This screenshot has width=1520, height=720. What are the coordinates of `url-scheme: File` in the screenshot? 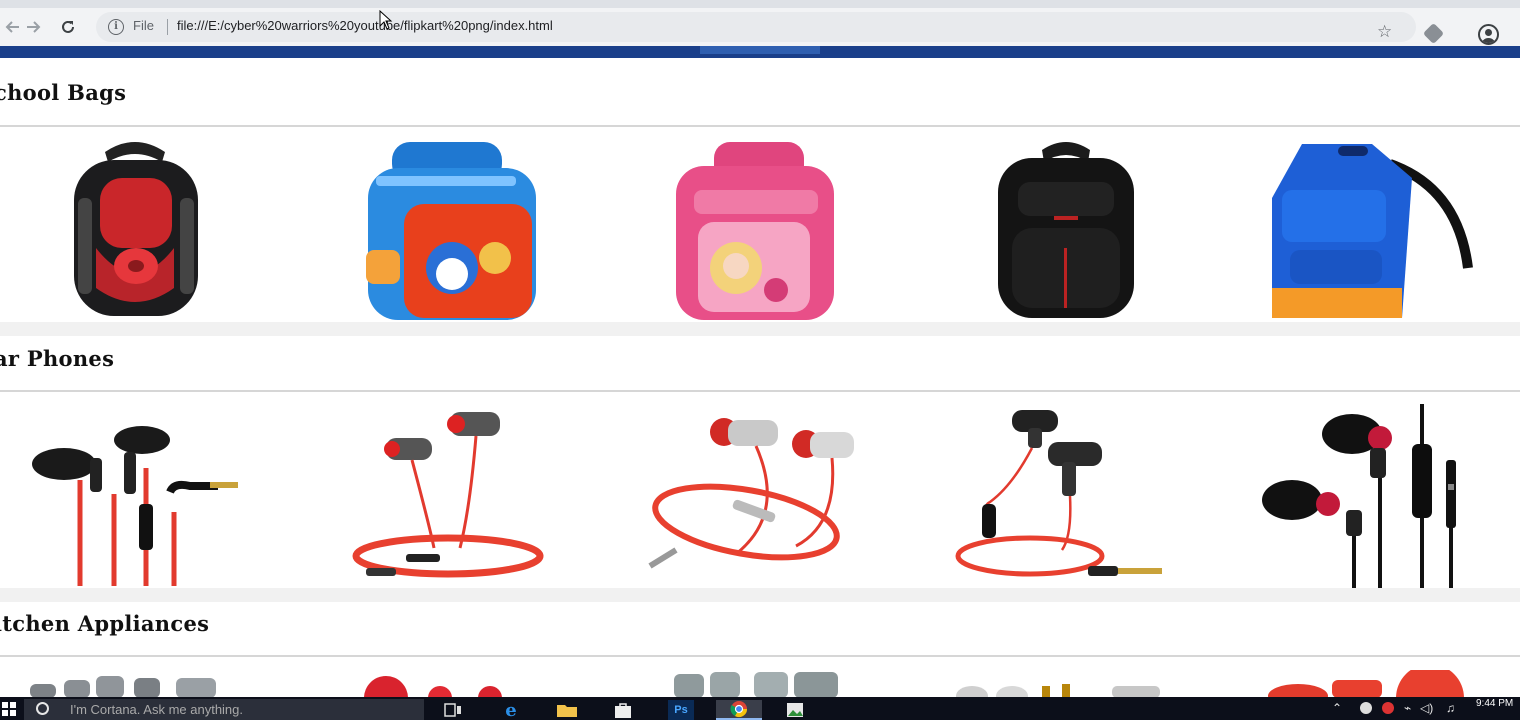 It's located at (143, 25).